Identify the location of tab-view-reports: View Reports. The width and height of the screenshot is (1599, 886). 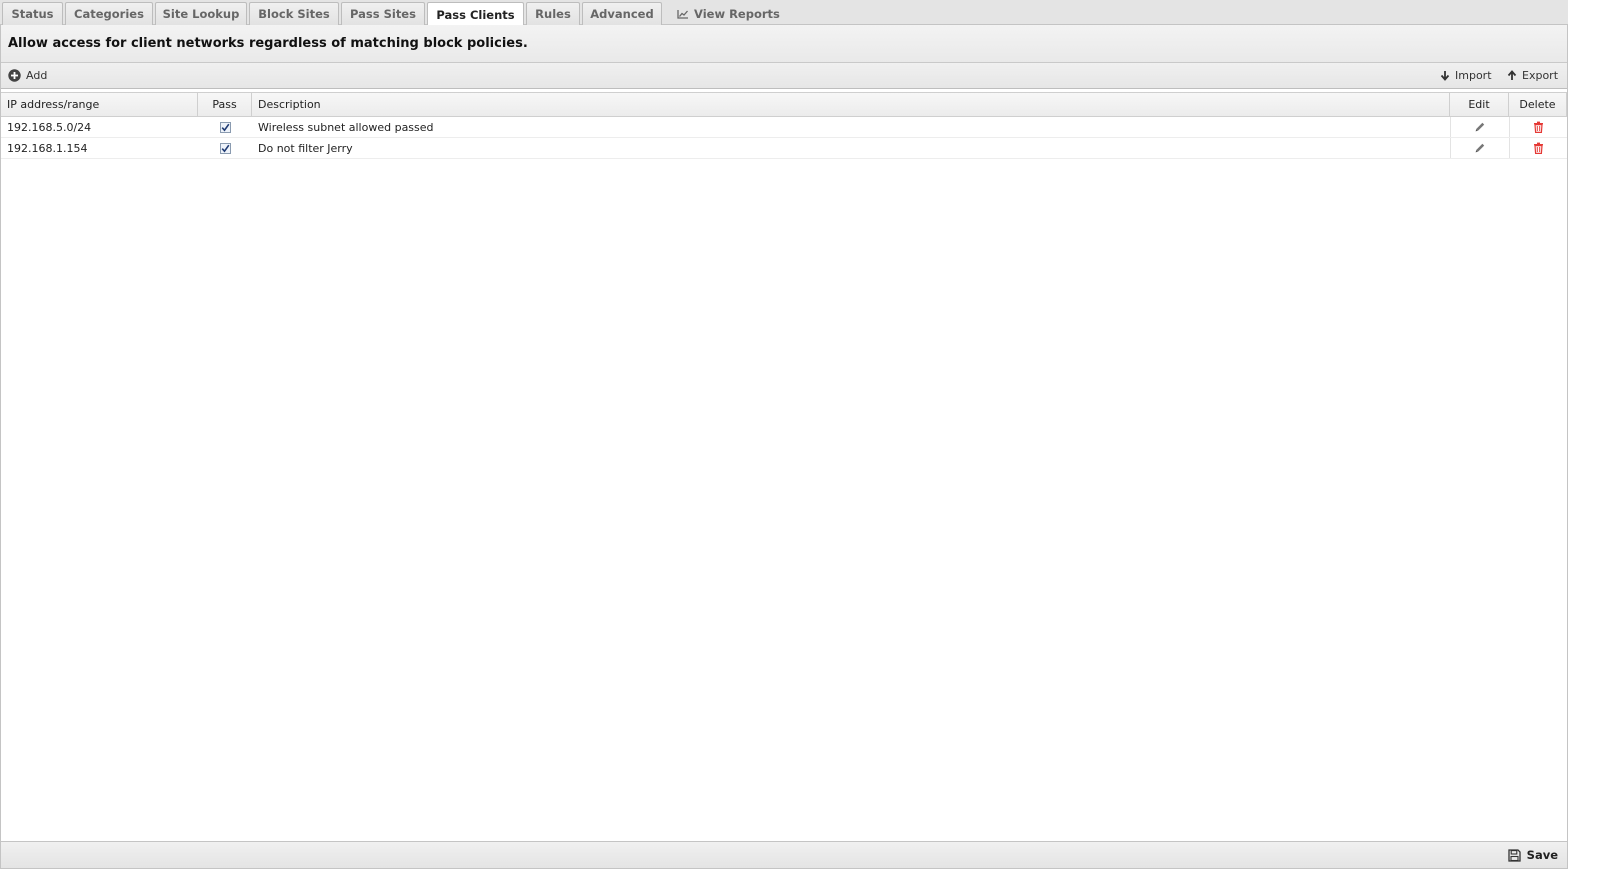
(732, 13).